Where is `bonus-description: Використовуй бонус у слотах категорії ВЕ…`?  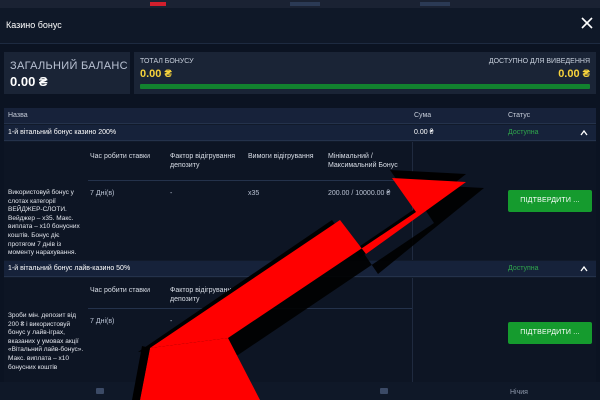 bonus-description: Використовуй бонус у слотах категорії ВЕ… is located at coordinates (44, 223).